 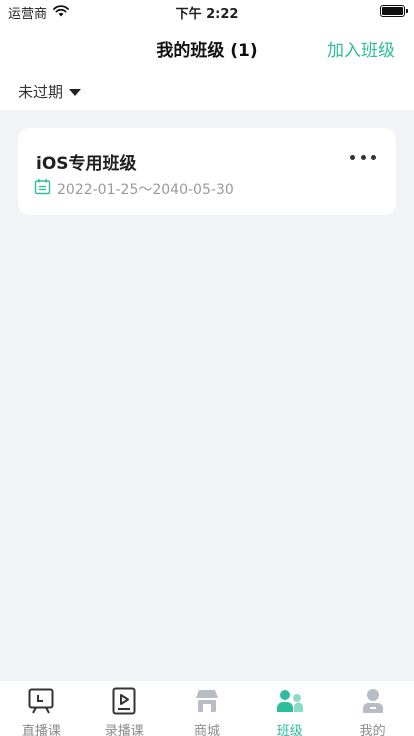 I want to click on tab-store: 商城, so click(x=207, y=708).